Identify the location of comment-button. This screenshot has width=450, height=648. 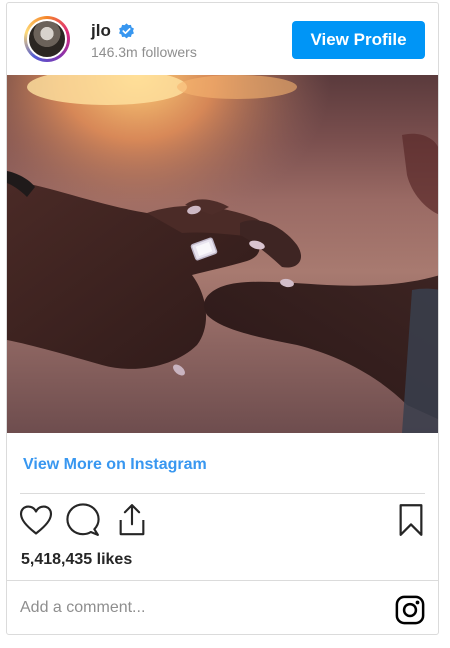
(83, 520).